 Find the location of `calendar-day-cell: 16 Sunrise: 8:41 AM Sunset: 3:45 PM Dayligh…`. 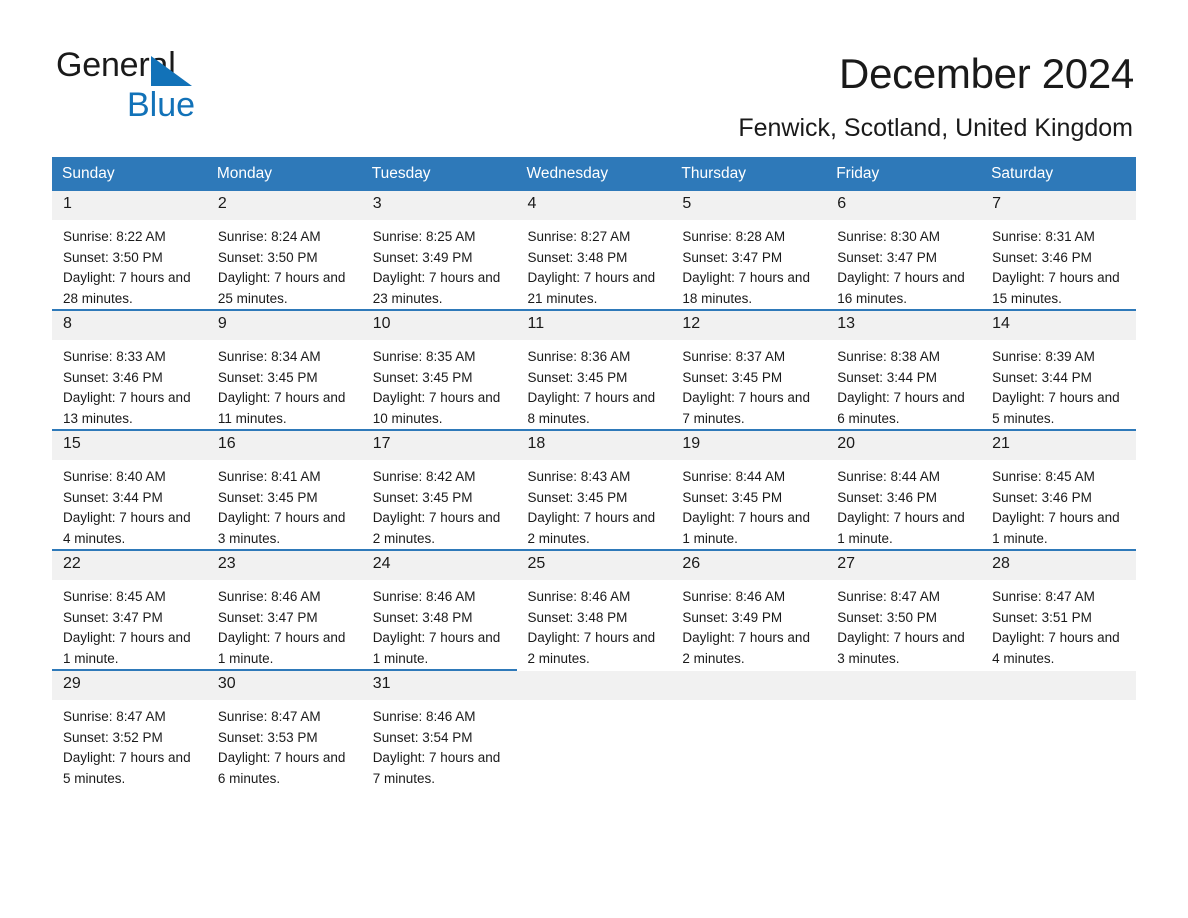

calendar-day-cell: 16 Sunrise: 8:41 AM Sunset: 3:45 PM Dayligh… is located at coordinates (284, 490).